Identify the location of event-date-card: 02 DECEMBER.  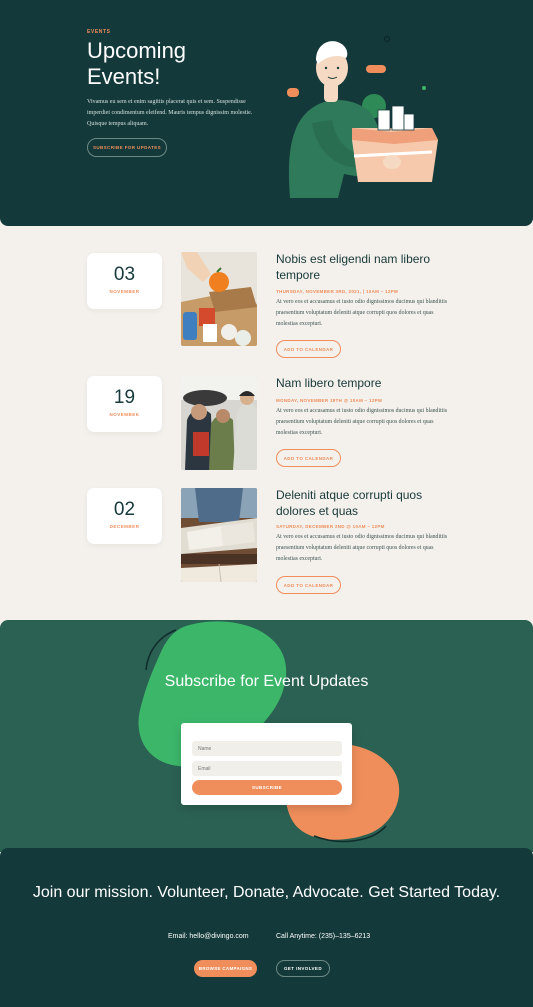
(124, 516).